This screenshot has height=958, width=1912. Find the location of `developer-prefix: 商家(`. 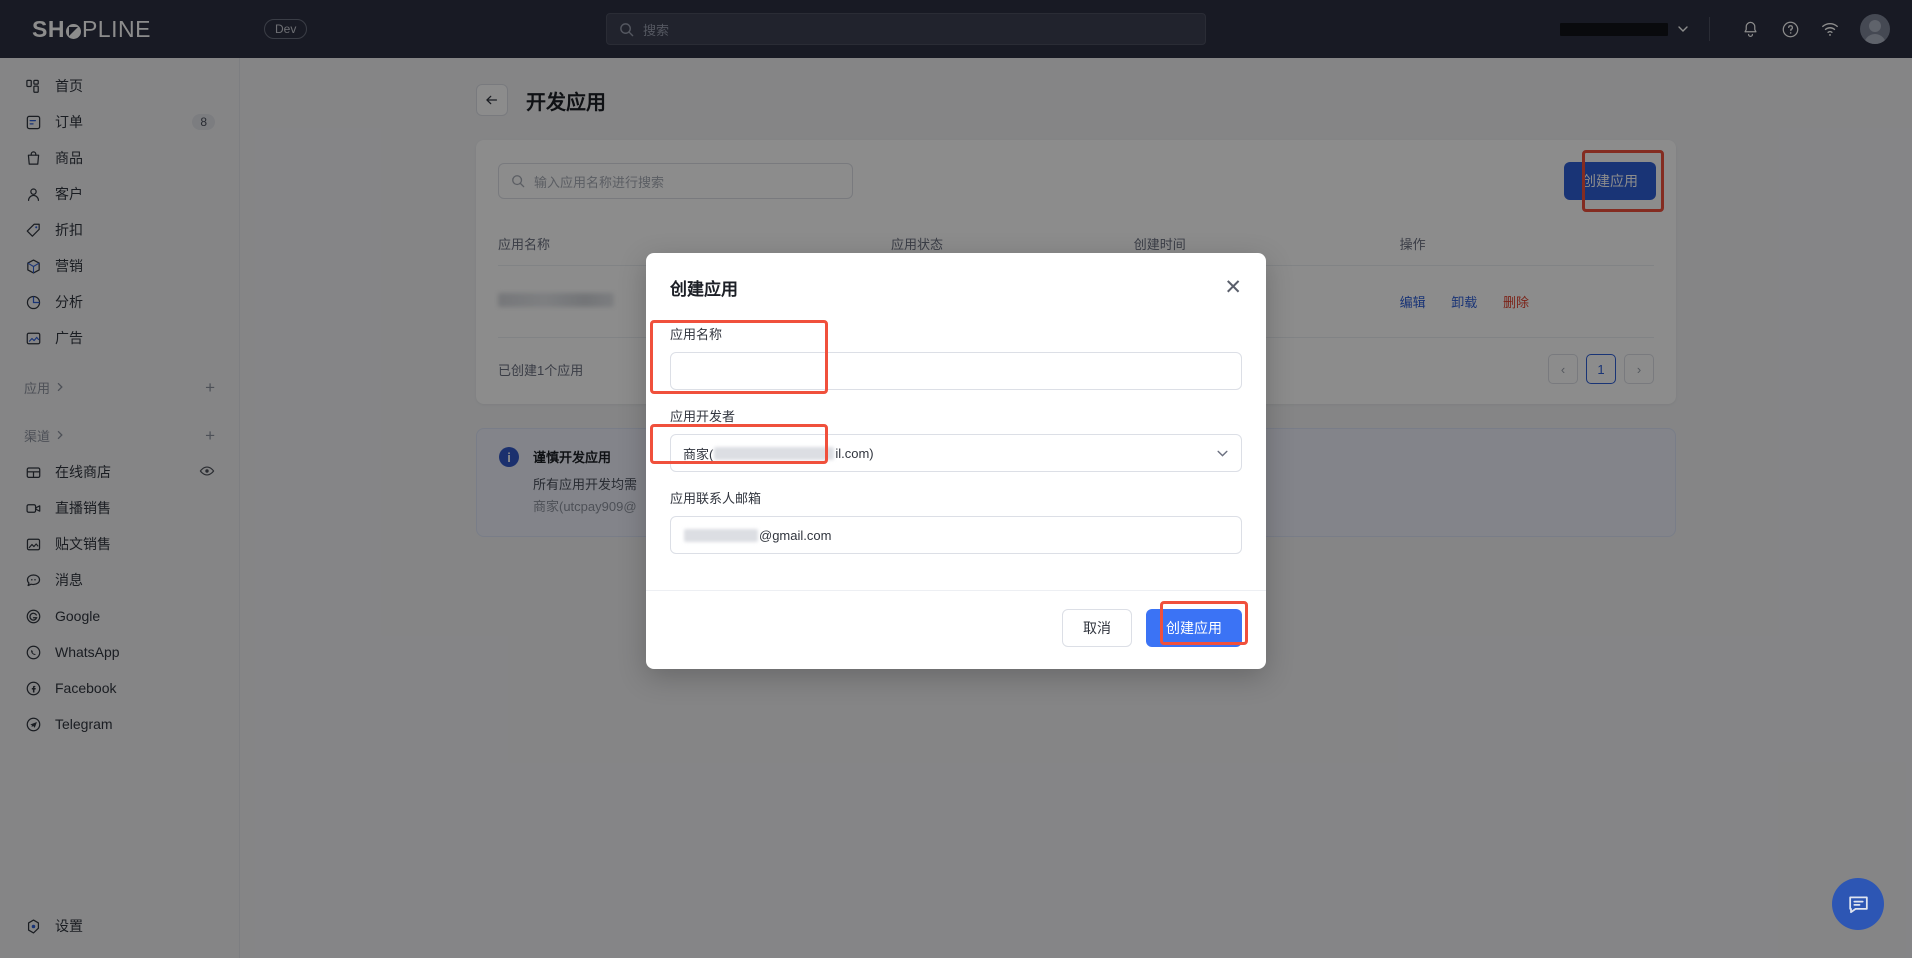

developer-prefix: 商家( is located at coordinates (698, 454).